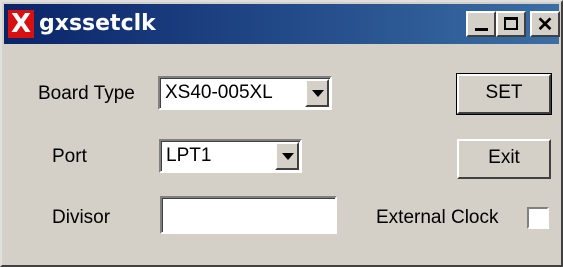  Describe the element at coordinates (481, 29) in the screenshot. I see `minimize-icon` at that location.